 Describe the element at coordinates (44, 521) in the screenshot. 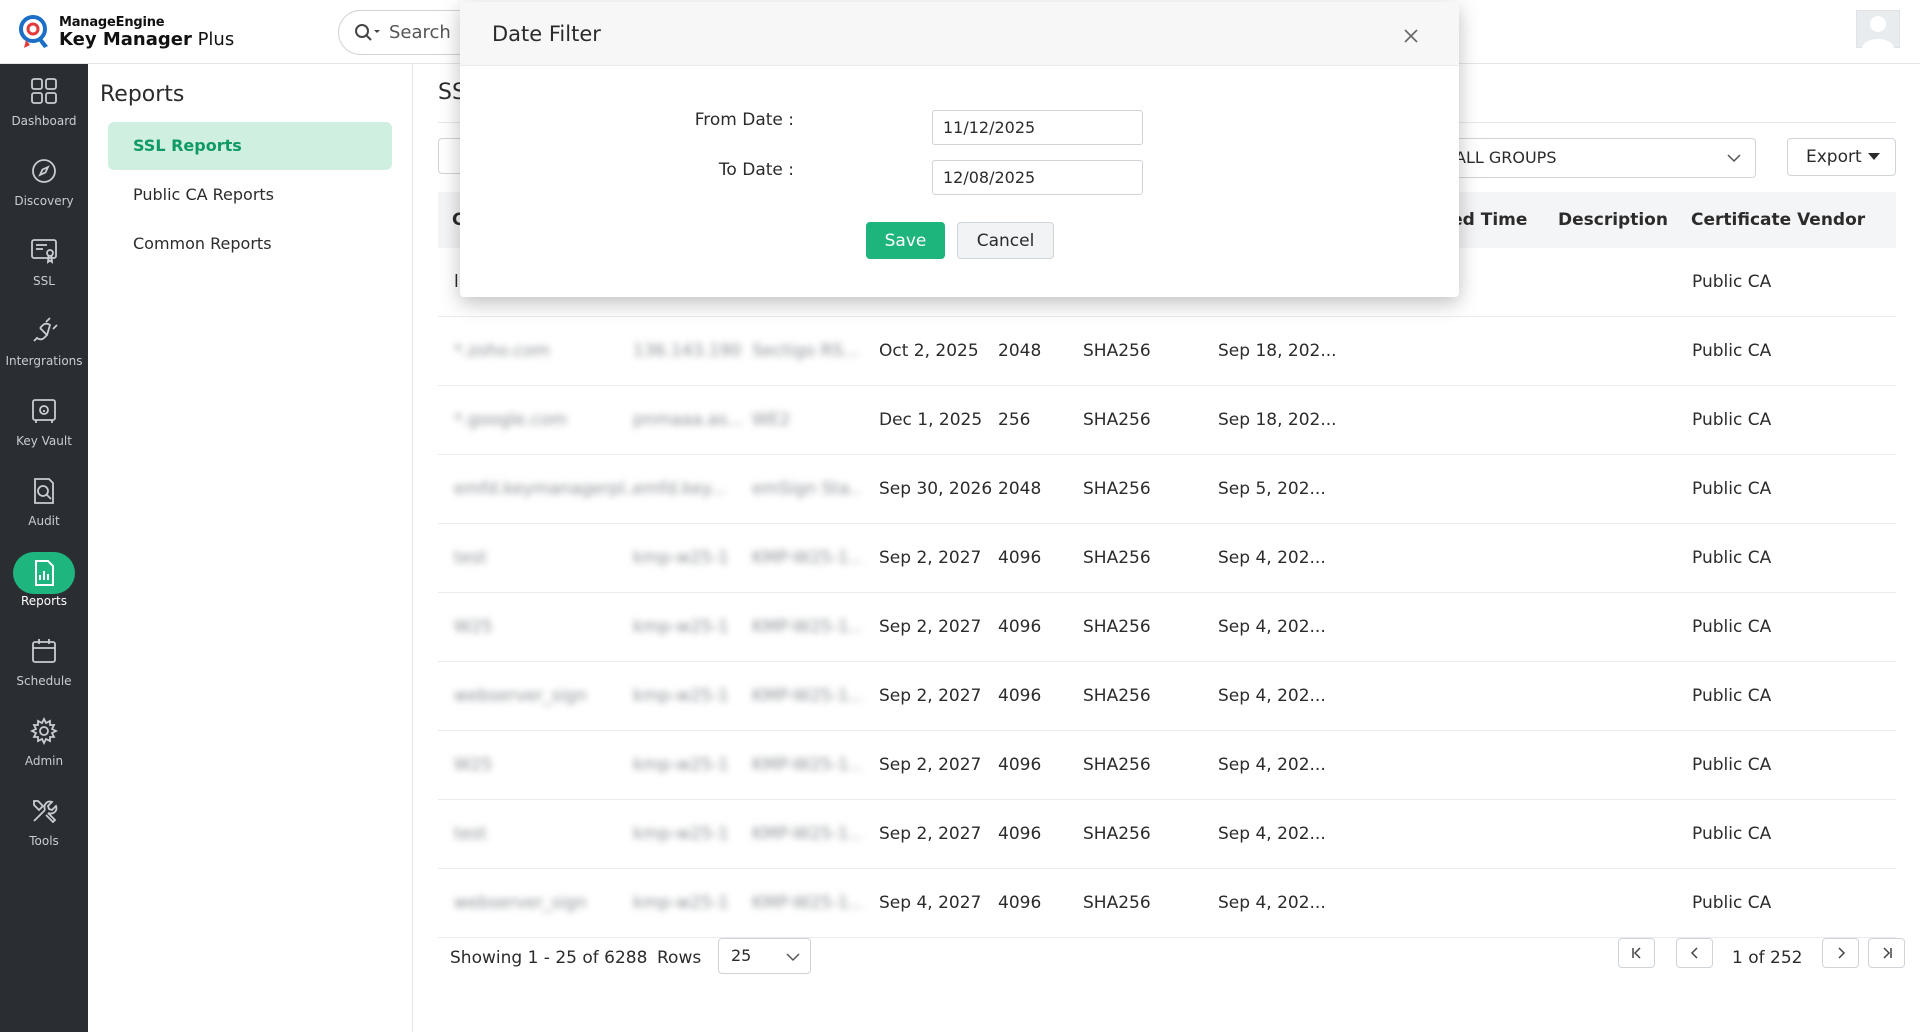

I see `nav-label: Audit` at that location.